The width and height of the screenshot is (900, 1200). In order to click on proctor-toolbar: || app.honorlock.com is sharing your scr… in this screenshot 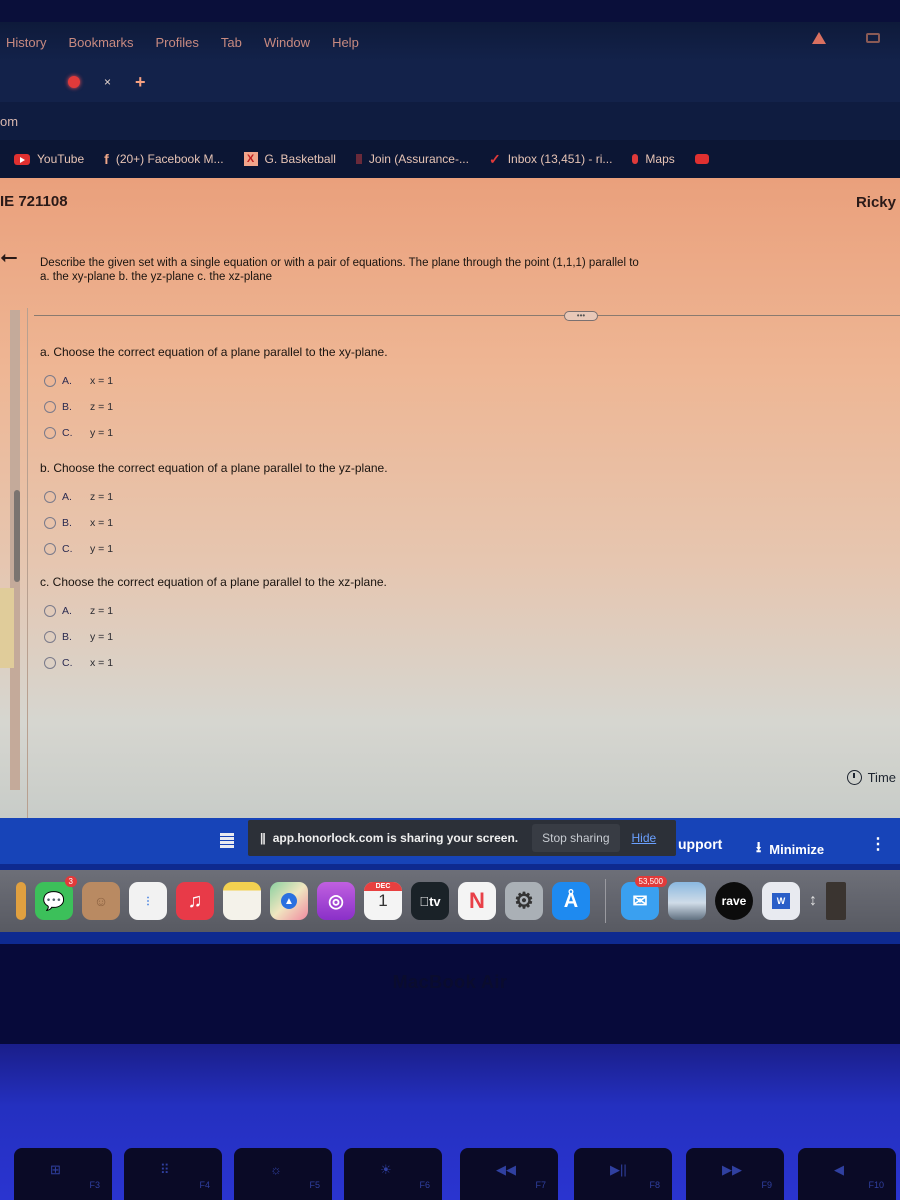, I will do `click(450, 841)`.